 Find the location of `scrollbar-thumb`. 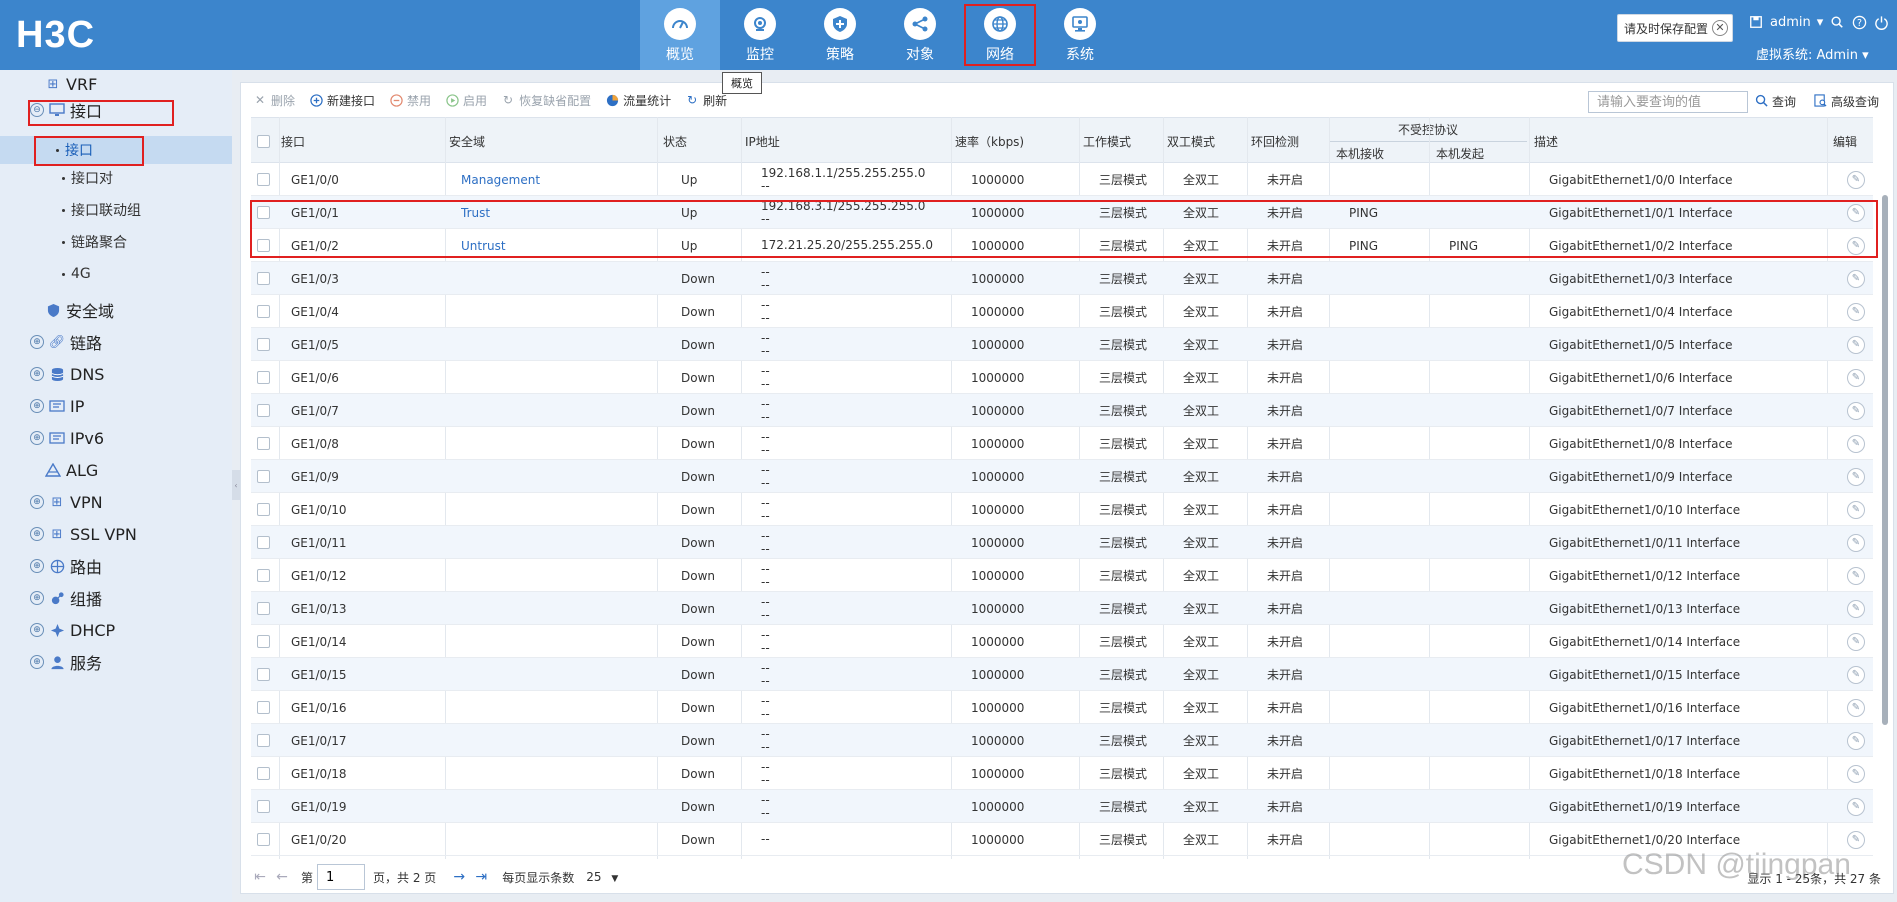

scrollbar-thumb is located at coordinates (1885, 460).